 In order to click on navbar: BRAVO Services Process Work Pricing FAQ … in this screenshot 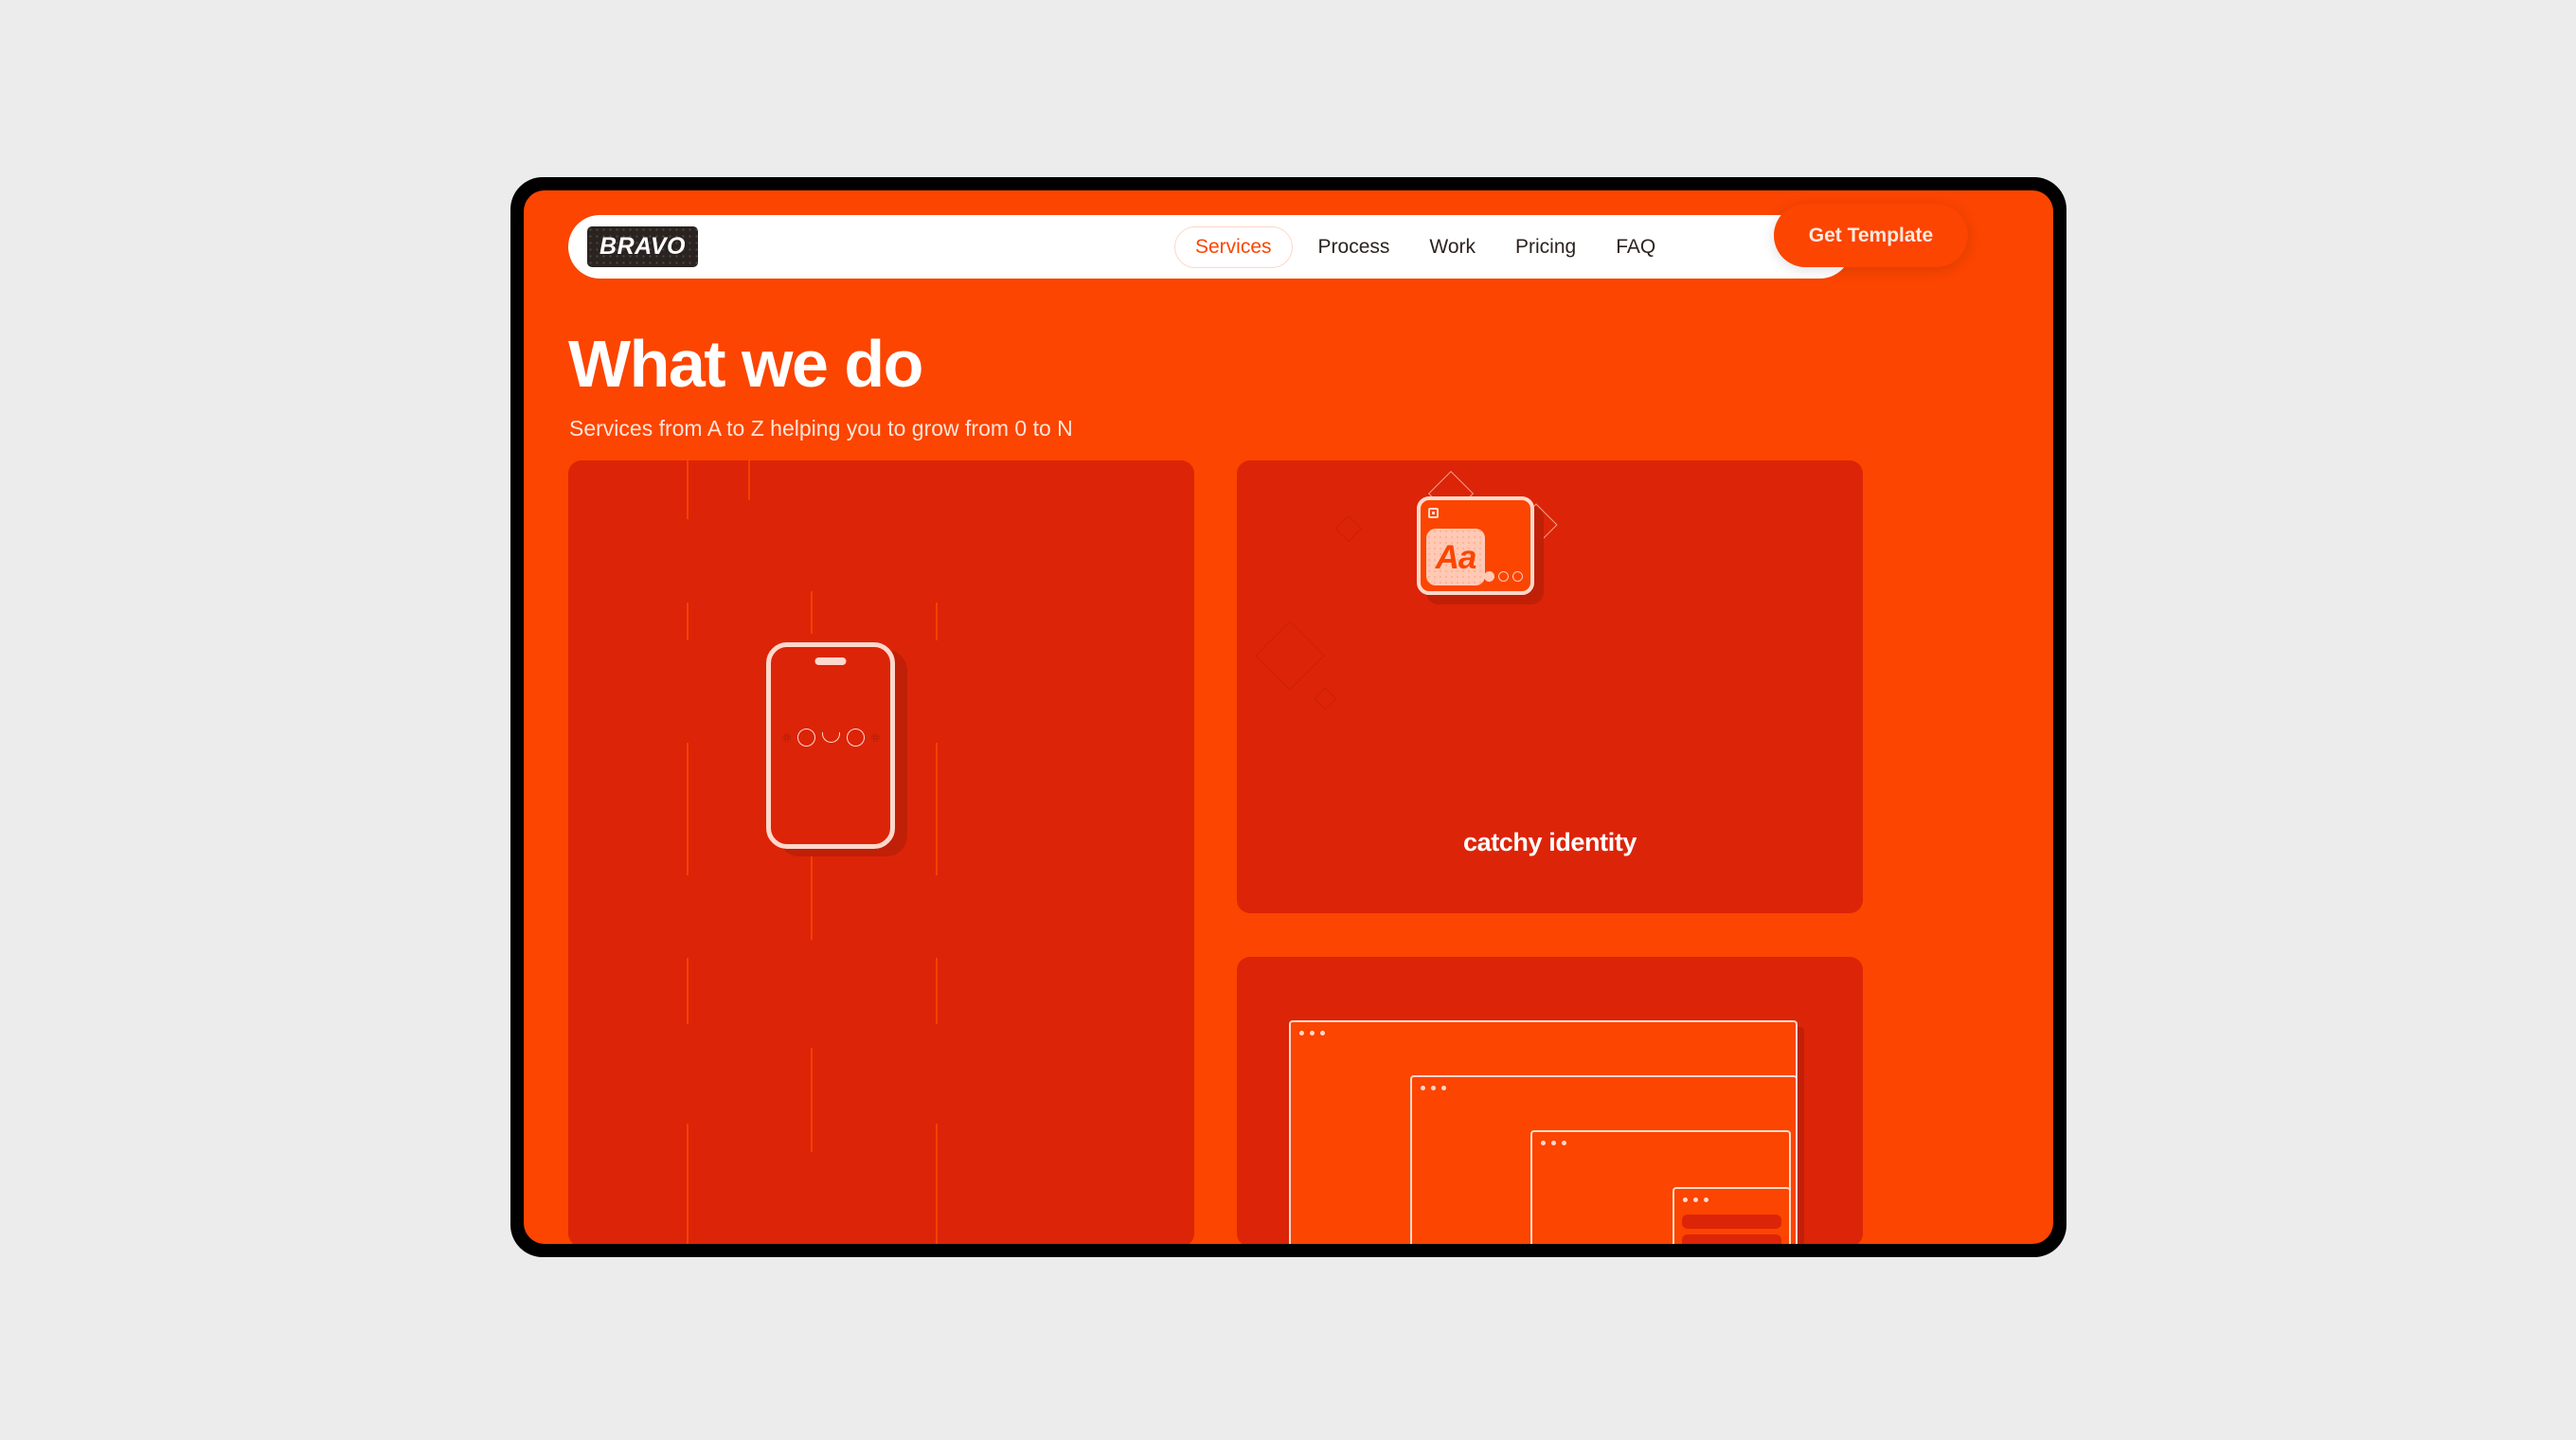, I will do `click(1288, 242)`.